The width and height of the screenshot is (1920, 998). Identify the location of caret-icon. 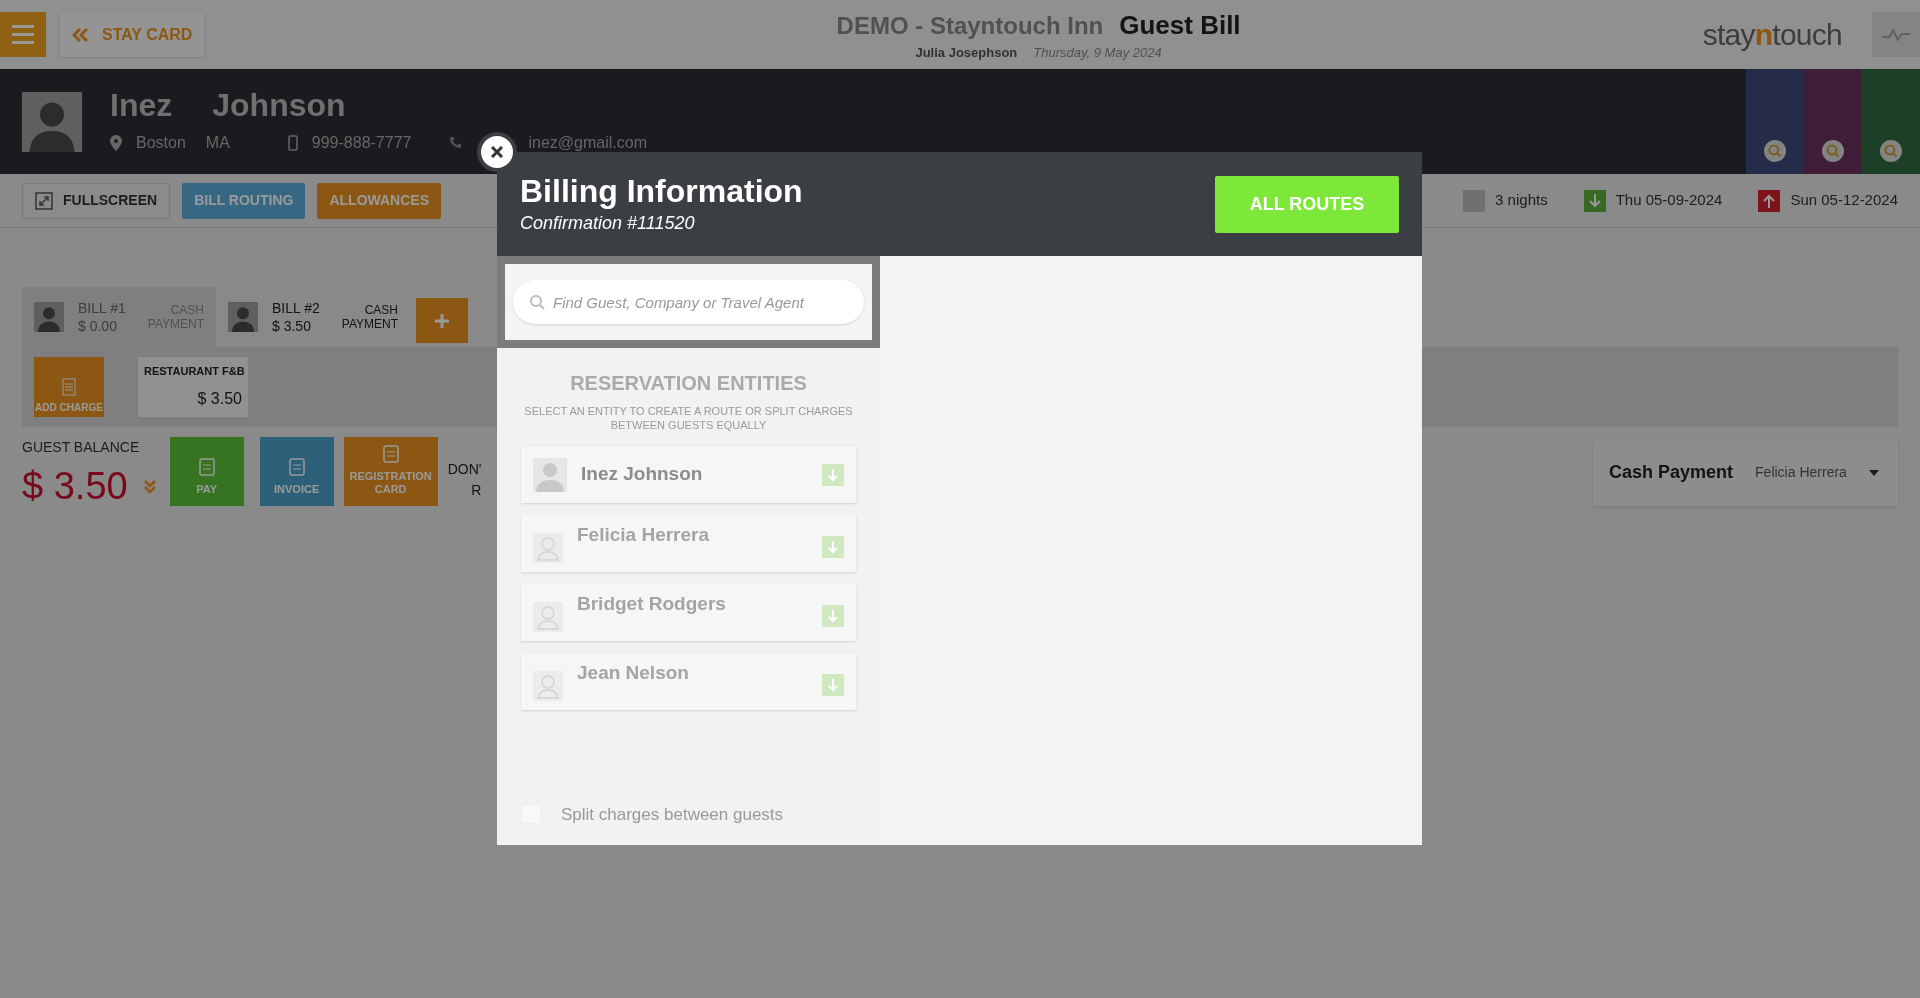
(1873, 472).